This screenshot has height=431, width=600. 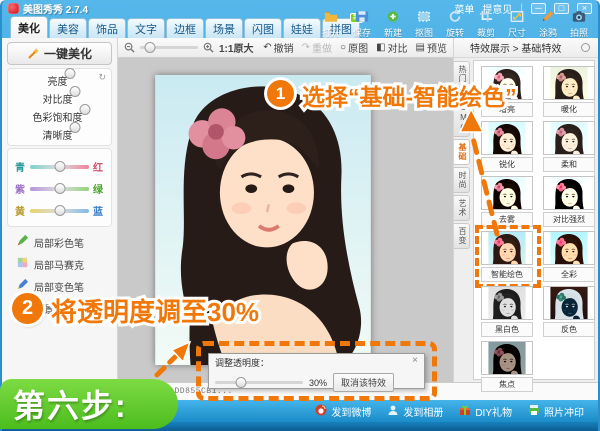 I want to click on actual-size-button: 1:1原大, so click(x=236, y=47).